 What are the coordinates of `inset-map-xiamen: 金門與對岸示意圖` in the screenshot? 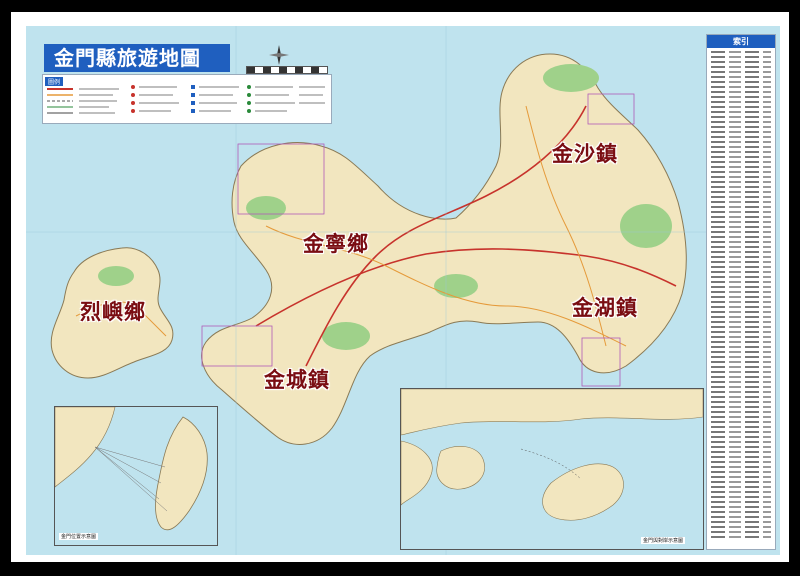 It's located at (552, 469).